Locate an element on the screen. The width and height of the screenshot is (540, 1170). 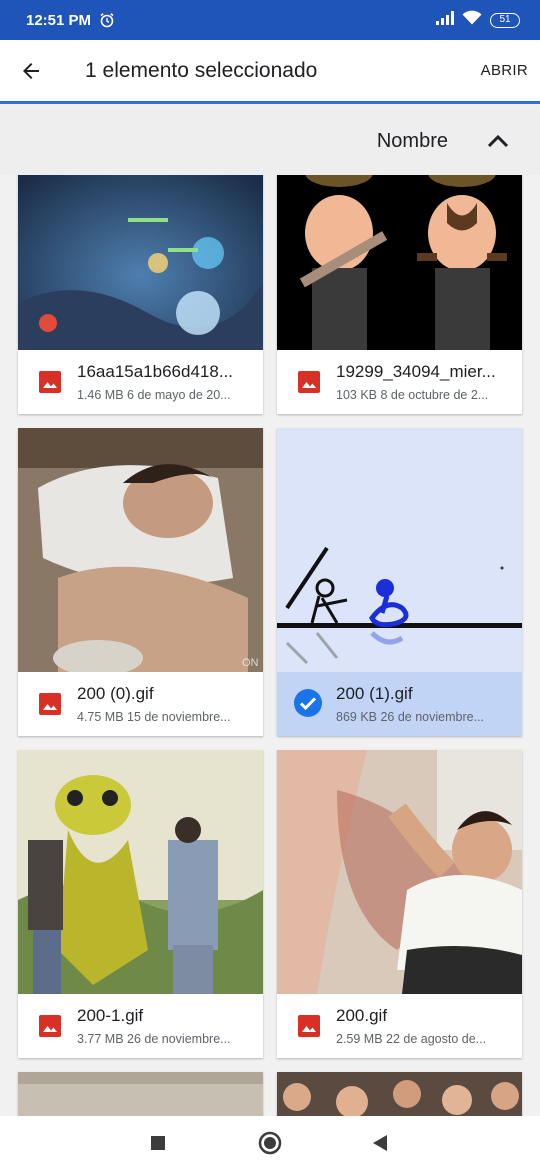
battery-indicator: 51 is located at coordinates (505, 20).